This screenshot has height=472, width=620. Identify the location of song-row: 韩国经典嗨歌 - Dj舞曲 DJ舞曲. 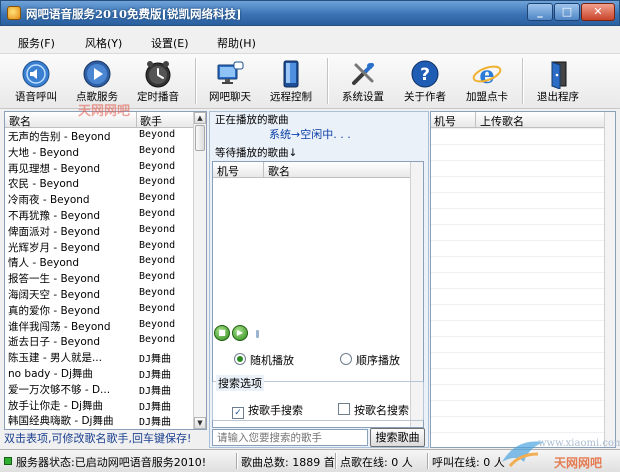
(100, 420).